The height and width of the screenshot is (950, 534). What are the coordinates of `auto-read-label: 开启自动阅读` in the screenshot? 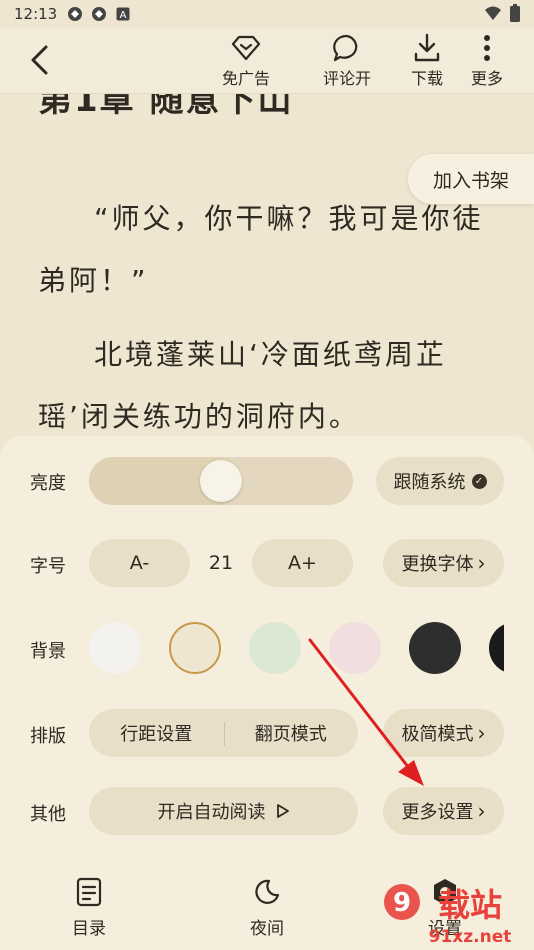 It's located at (211, 812).